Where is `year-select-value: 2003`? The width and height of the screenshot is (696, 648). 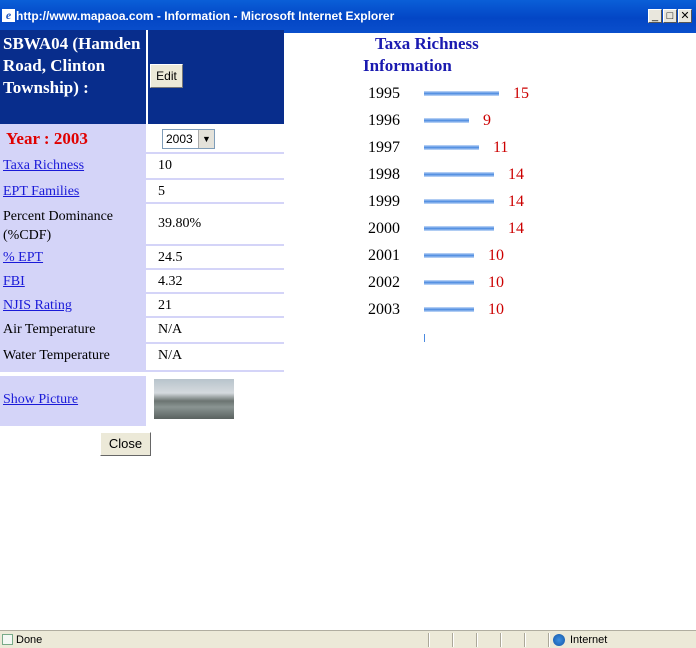 year-select-value: 2003 is located at coordinates (179, 139).